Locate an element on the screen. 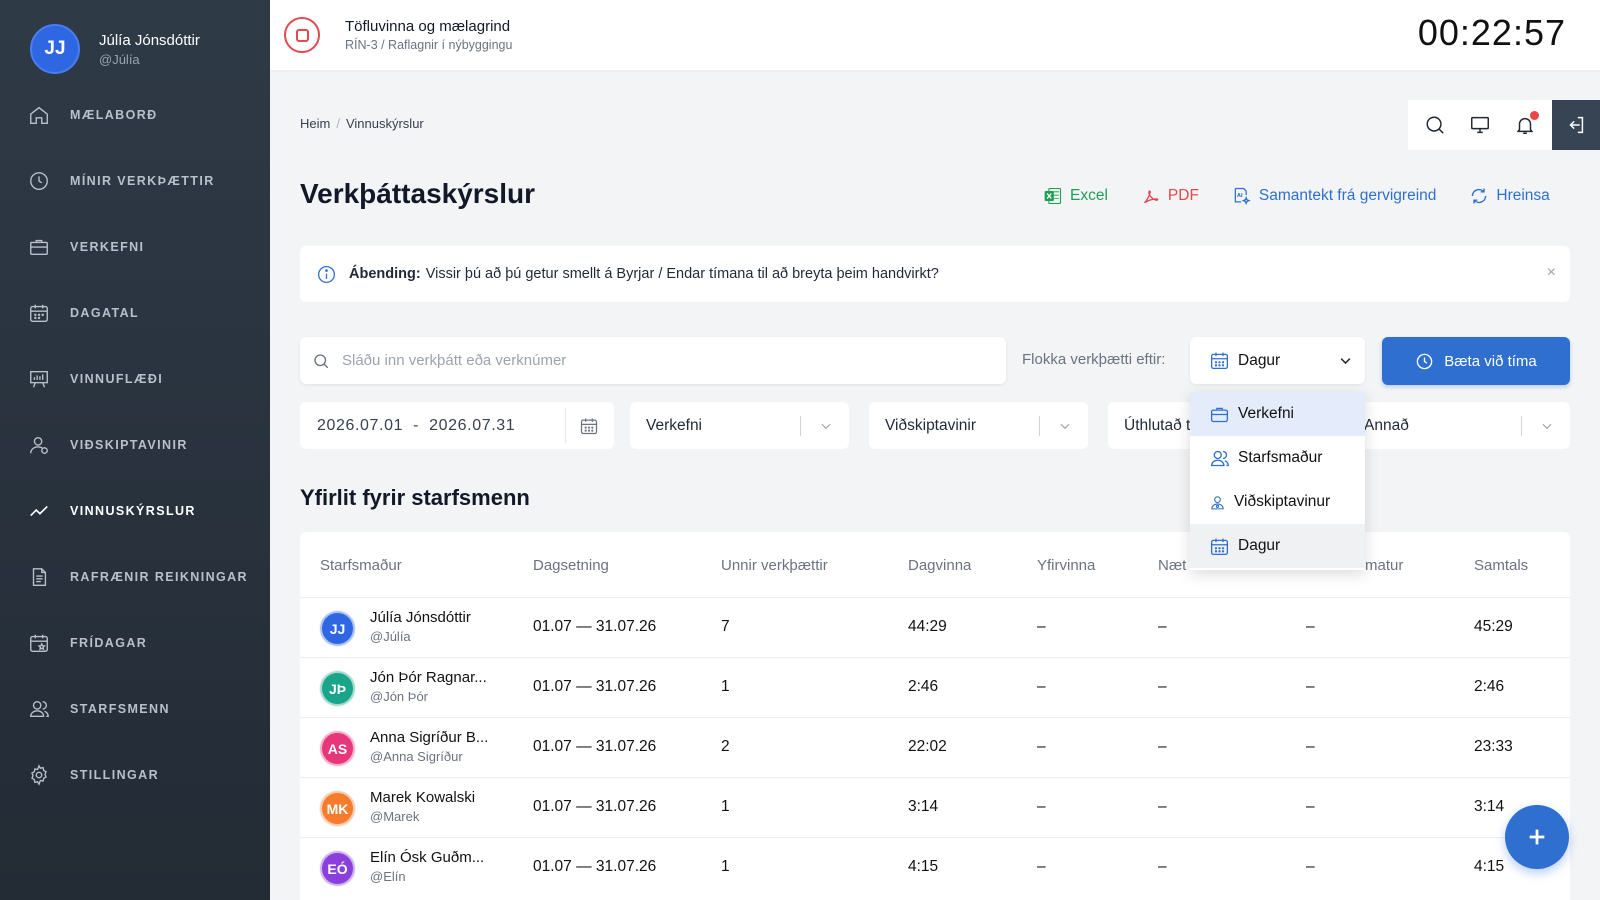 The height and width of the screenshot is (900, 1600). plus-icon is located at coordinates (1537, 837).